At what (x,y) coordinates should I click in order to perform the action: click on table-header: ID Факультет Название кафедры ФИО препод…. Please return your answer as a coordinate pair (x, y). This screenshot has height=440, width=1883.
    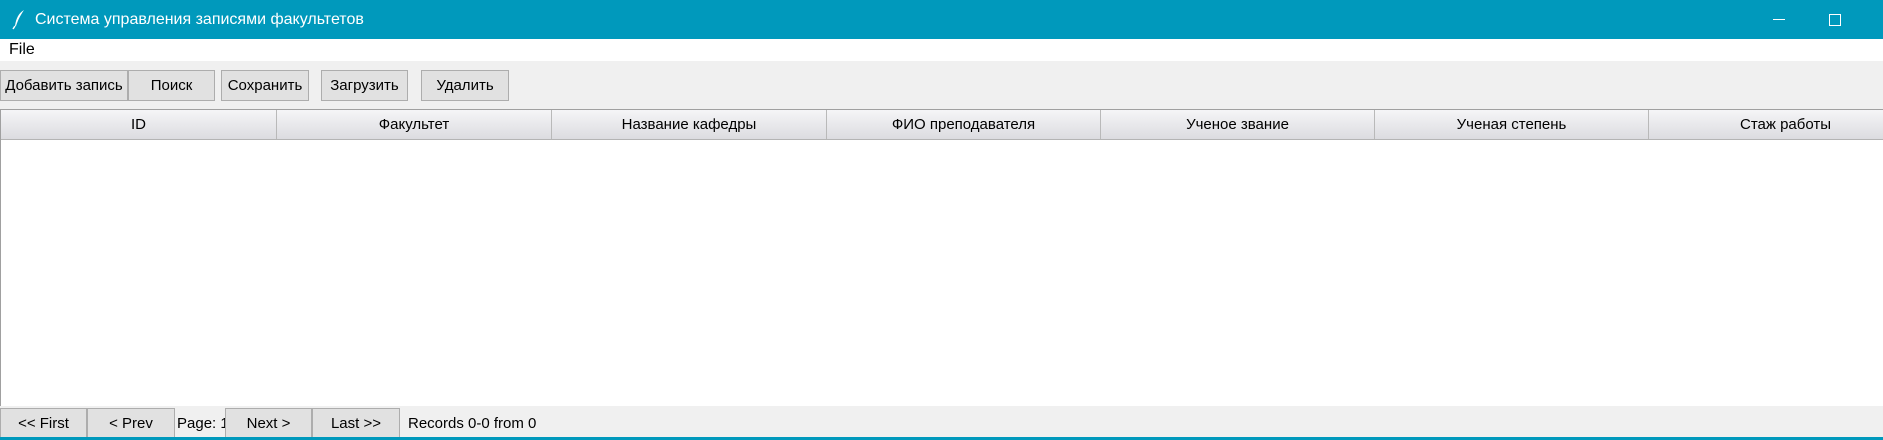
    Looking at the image, I should click on (942, 125).